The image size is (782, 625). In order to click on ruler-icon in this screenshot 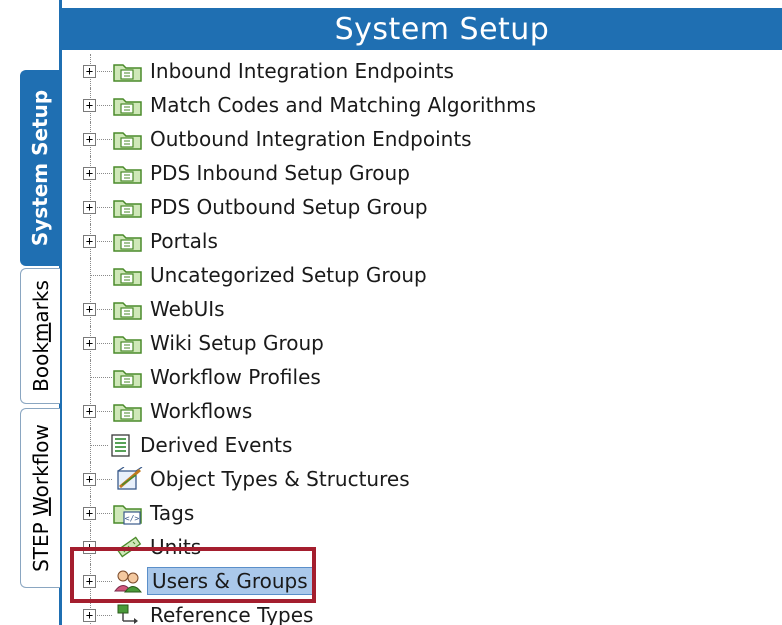, I will do `click(129, 547)`.